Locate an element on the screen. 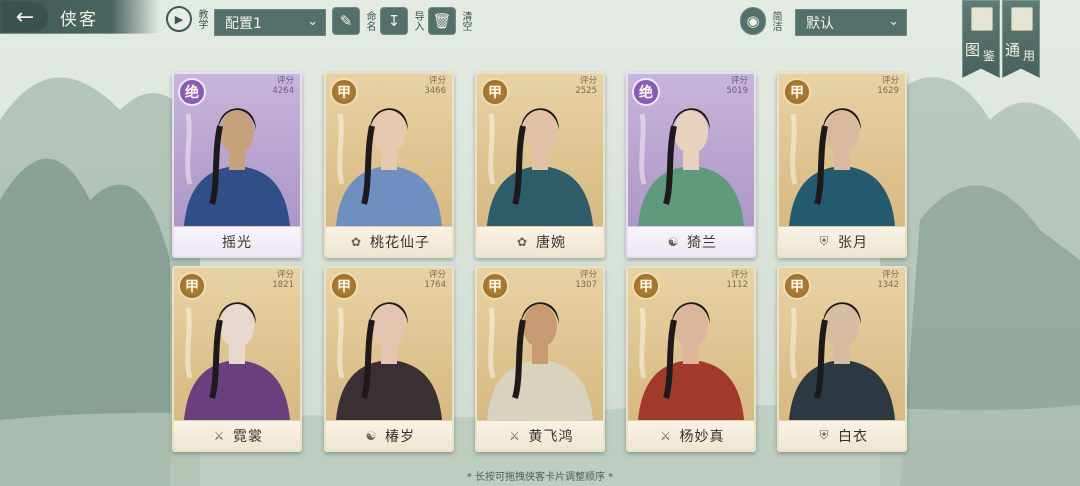  score: 评分 1112 is located at coordinates (737, 280).